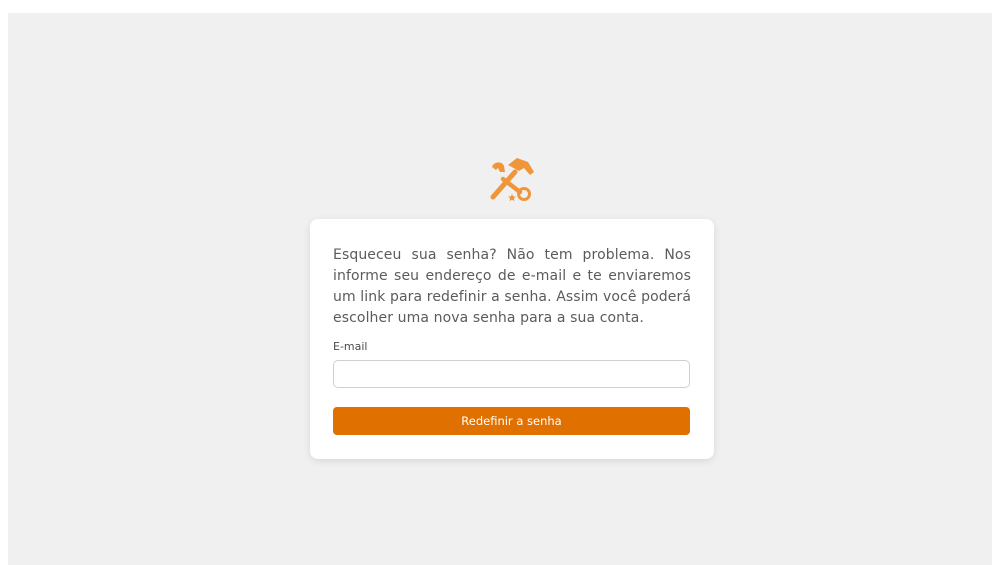 The image size is (992, 565). I want to click on wrench-hammer-icon, so click(512, 180).